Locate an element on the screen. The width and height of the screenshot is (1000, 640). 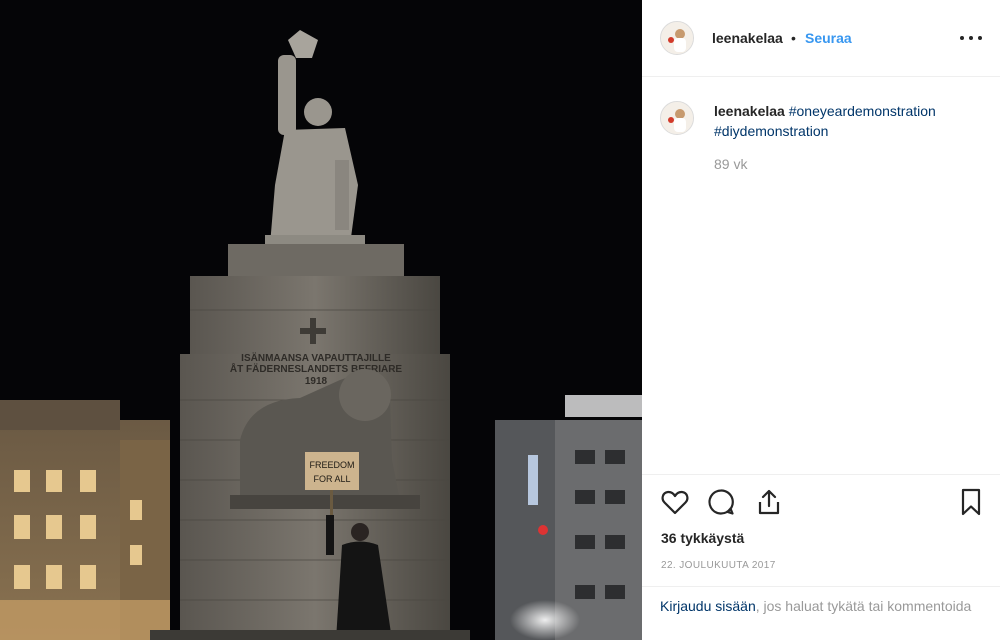
likes-count: 36 tykkäystä is located at coordinates (702, 538).